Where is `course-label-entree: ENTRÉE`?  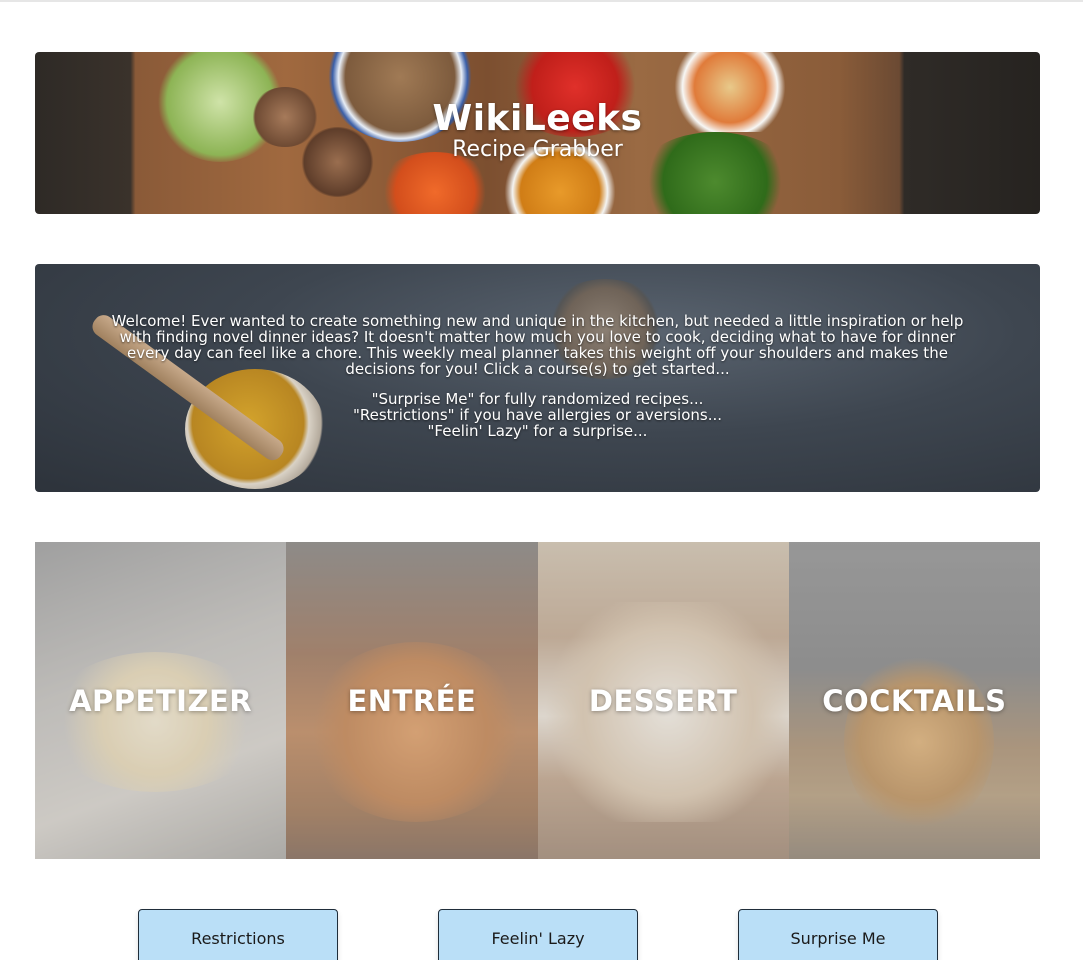
course-label-entree: ENTRÉE is located at coordinates (412, 700).